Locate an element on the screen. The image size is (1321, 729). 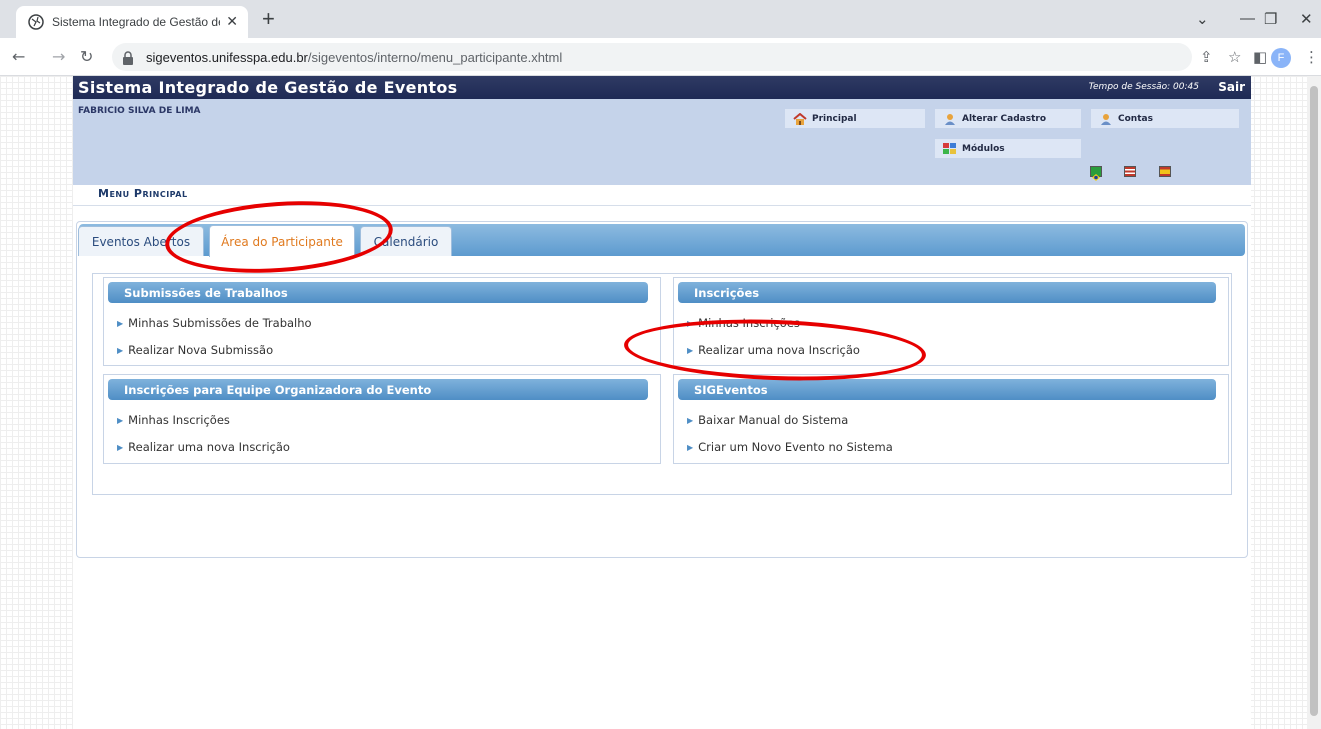
modules-icon is located at coordinates (950, 148).